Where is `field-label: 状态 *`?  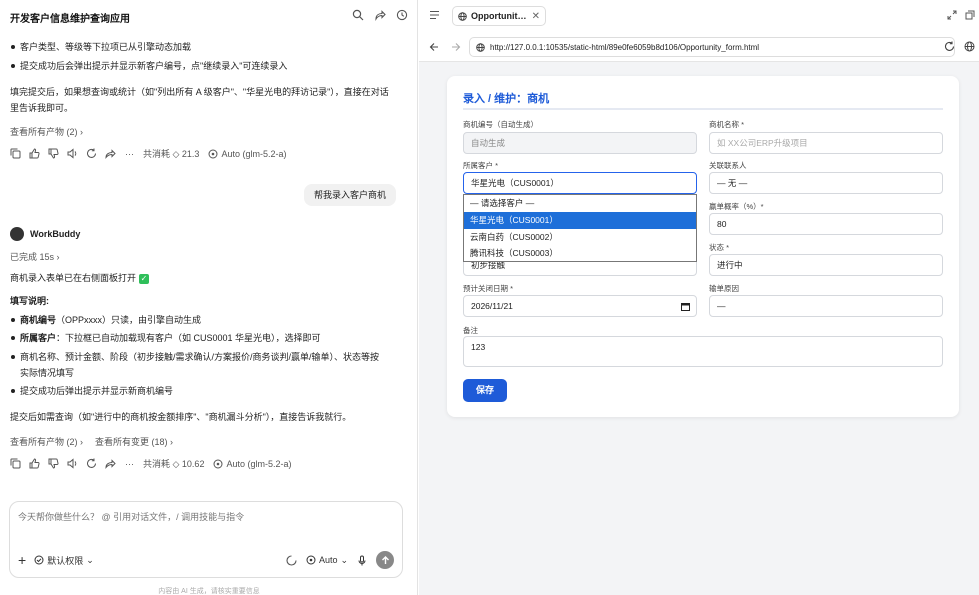
field-label: 状态 * is located at coordinates (719, 247).